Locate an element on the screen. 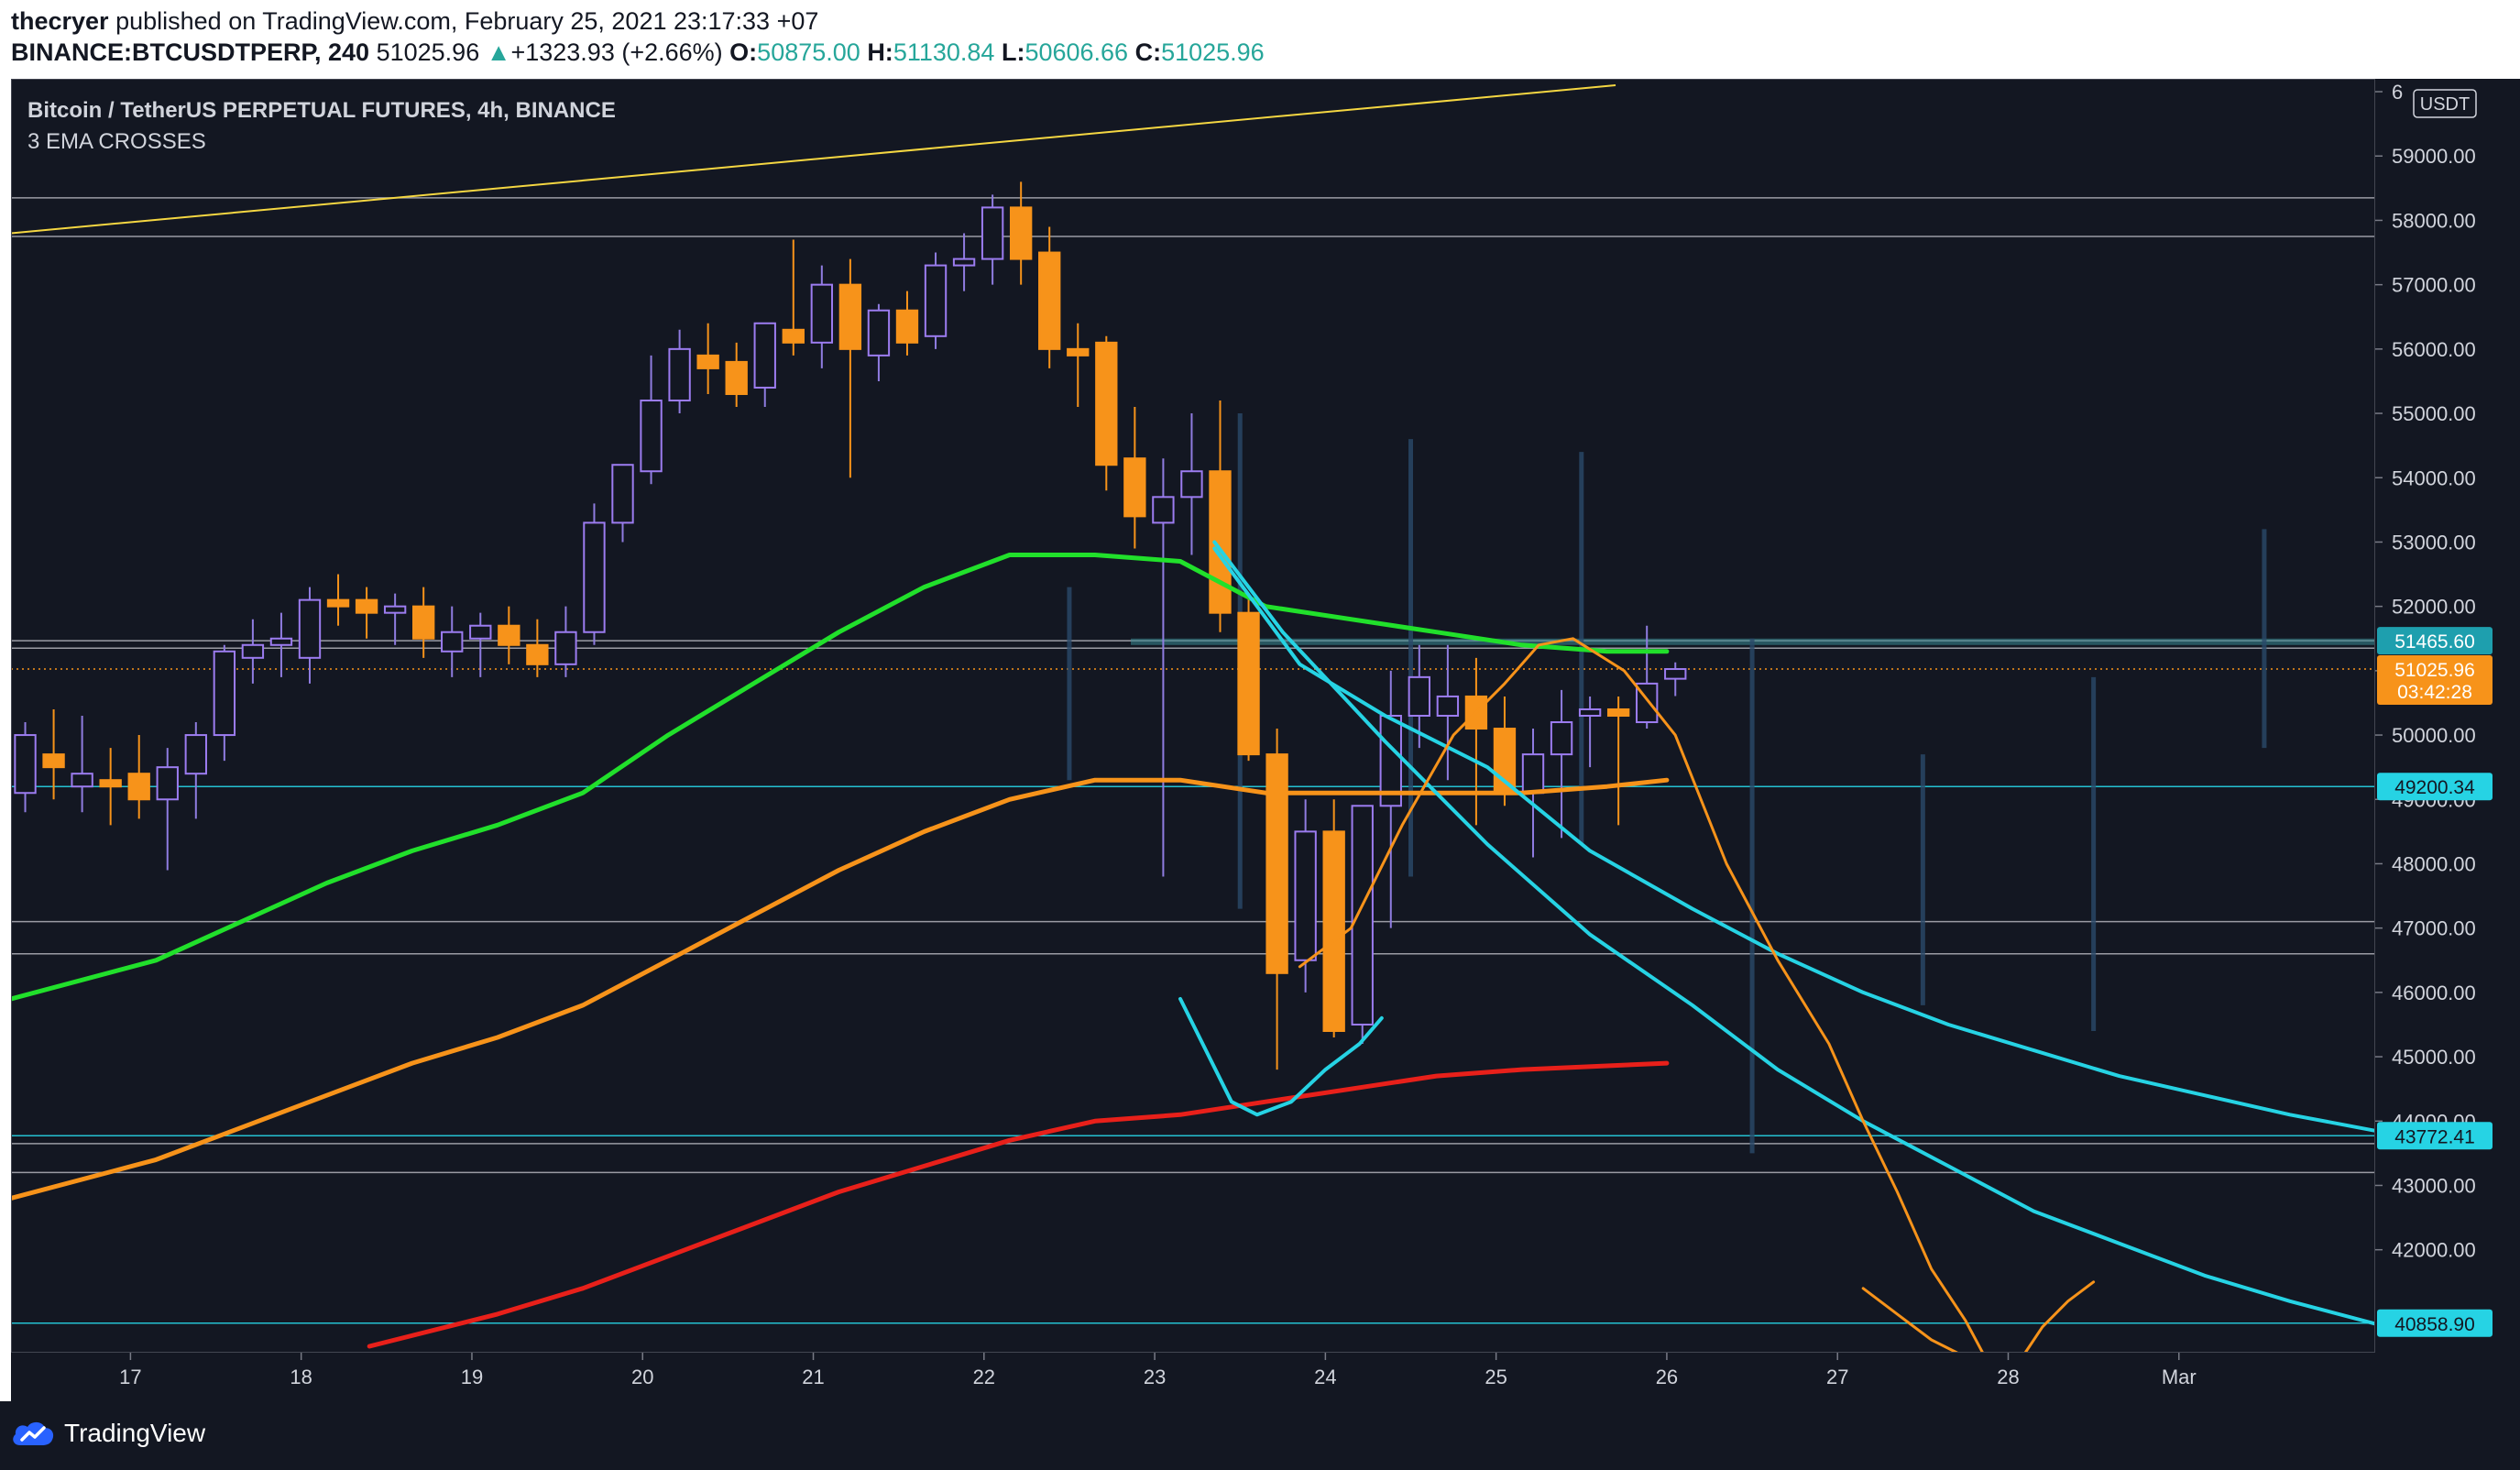 This screenshot has width=2520, height=1470. time-tick-label: 24 is located at coordinates (1325, 1377).